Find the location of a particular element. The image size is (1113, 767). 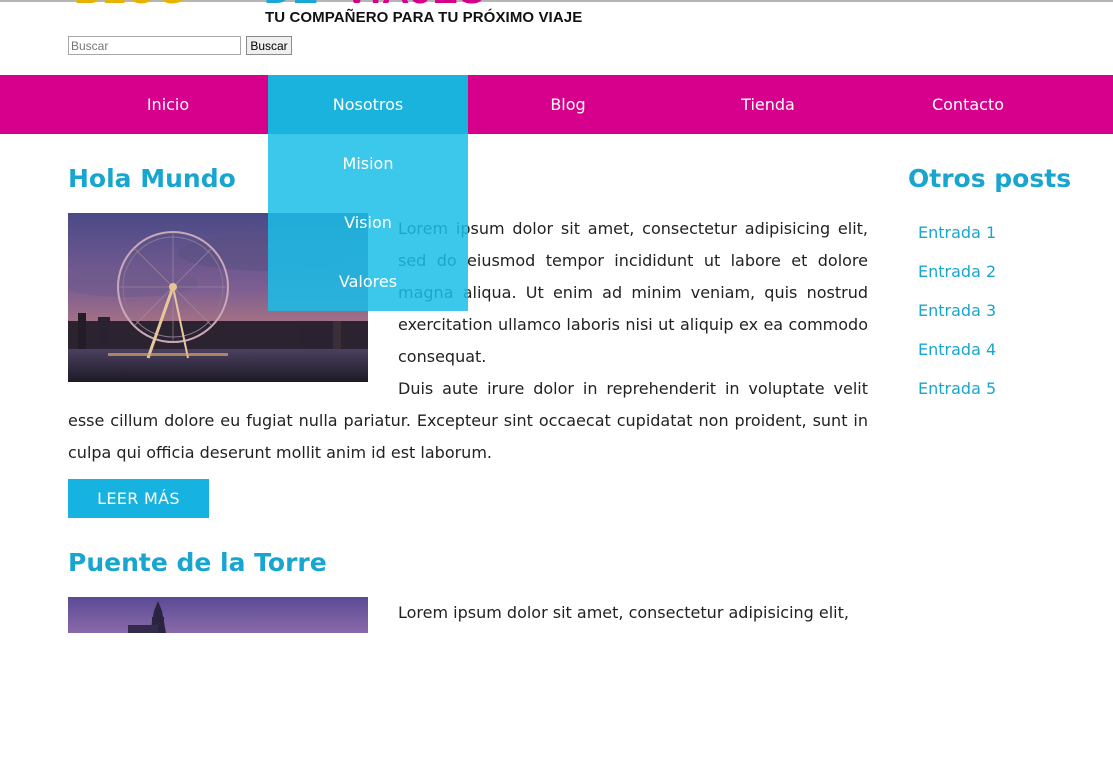

nav-item-inicio: Inicio is located at coordinates (168, 104).